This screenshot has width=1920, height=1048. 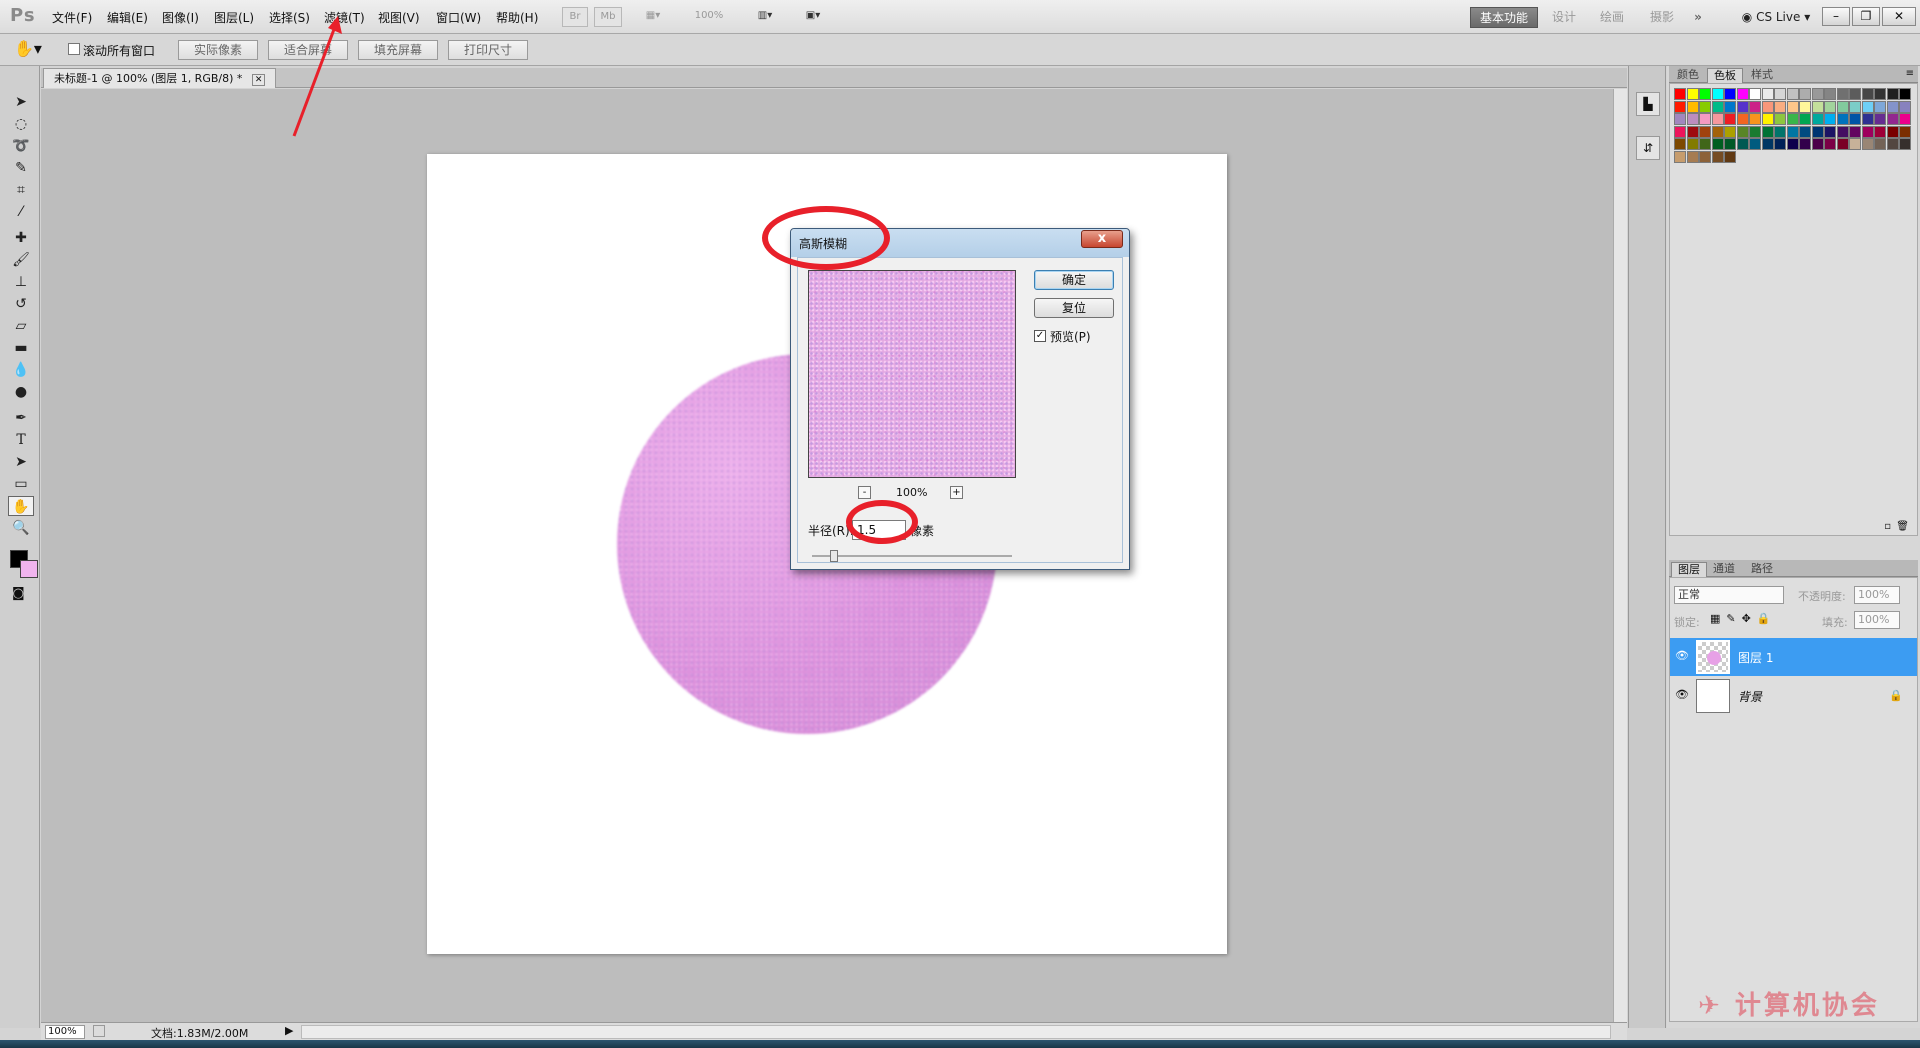 What do you see at coordinates (21, 124) in the screenshot?
I see `marquee-tool-icon: ◌` at bounding box center [21, 124].